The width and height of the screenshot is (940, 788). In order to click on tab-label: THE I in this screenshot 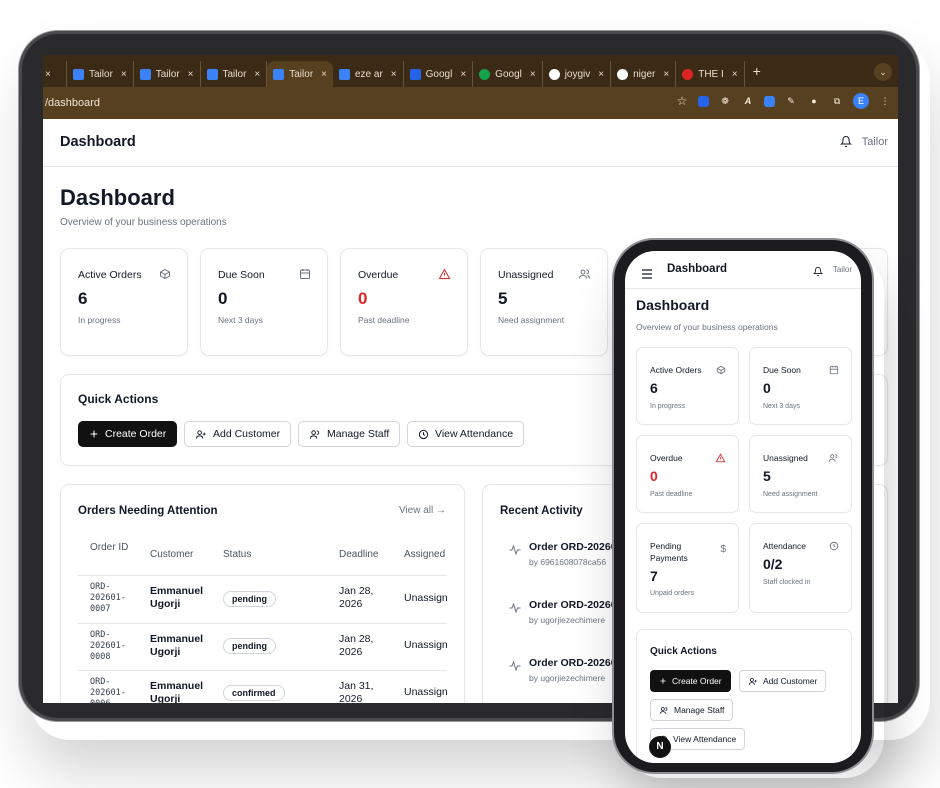, I will do `click(711, 74)`.